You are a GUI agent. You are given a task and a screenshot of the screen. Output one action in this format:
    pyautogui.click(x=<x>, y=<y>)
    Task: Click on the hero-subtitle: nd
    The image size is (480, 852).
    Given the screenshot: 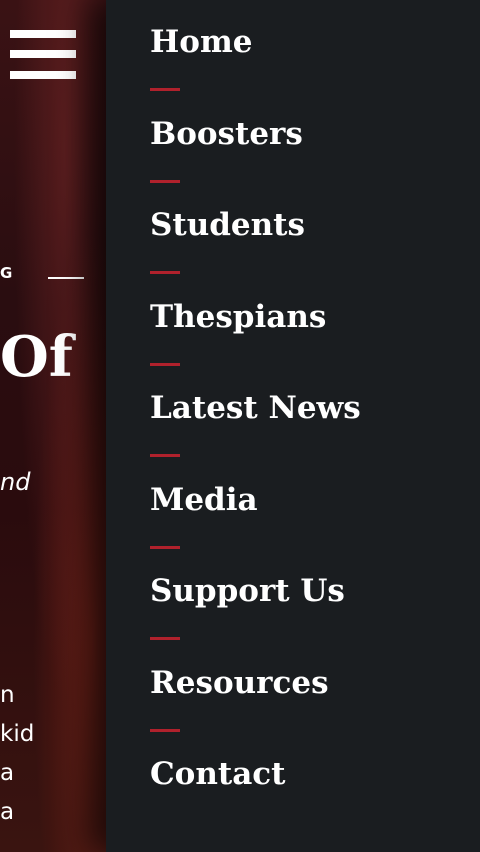 What is the action you would take?
    pyautogui.click(x=15, y=482)
    